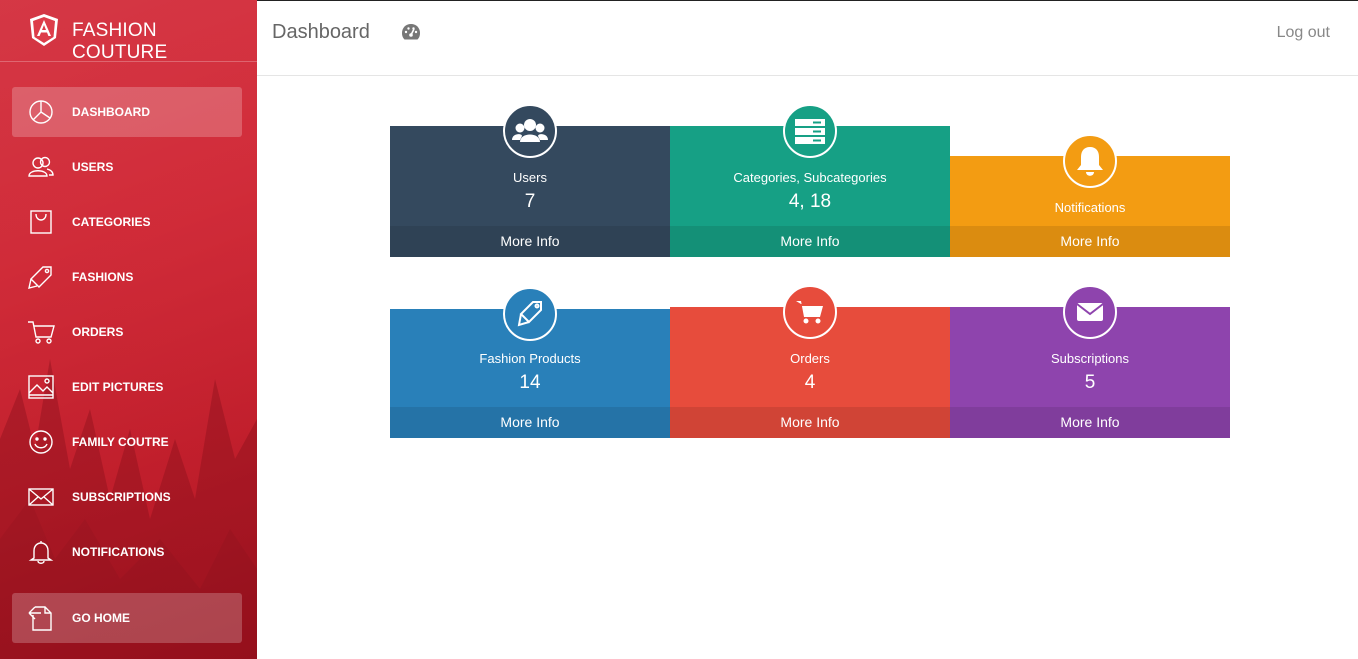 This screenshot has width=1358, height=659. I want to click on sidebar-item-family-coutre: FAMILY COUTRE, so click(127, 442).